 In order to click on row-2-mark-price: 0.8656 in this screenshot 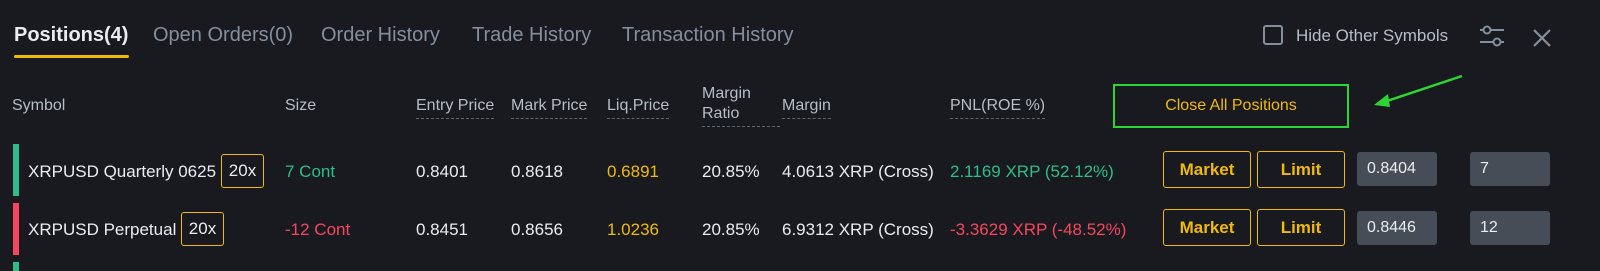, I will do `click(537, 229)`.